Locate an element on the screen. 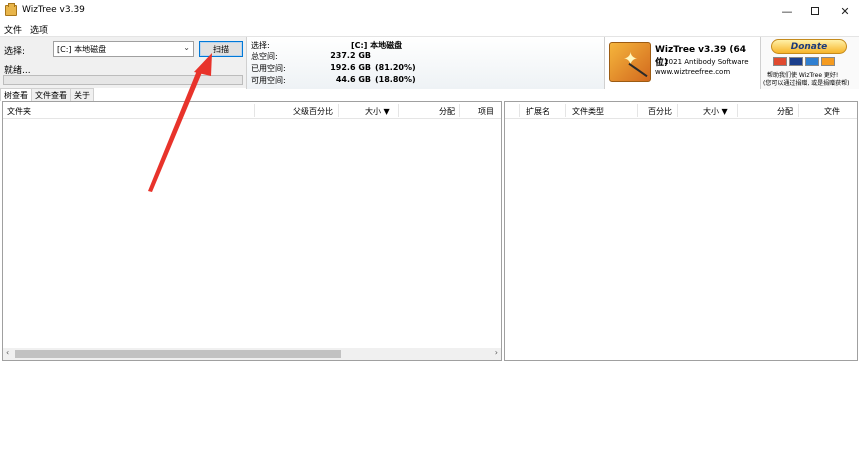 This screenshot has height=471, width=859. info-total-label: 总空间: is located at coordinates (264, 56).